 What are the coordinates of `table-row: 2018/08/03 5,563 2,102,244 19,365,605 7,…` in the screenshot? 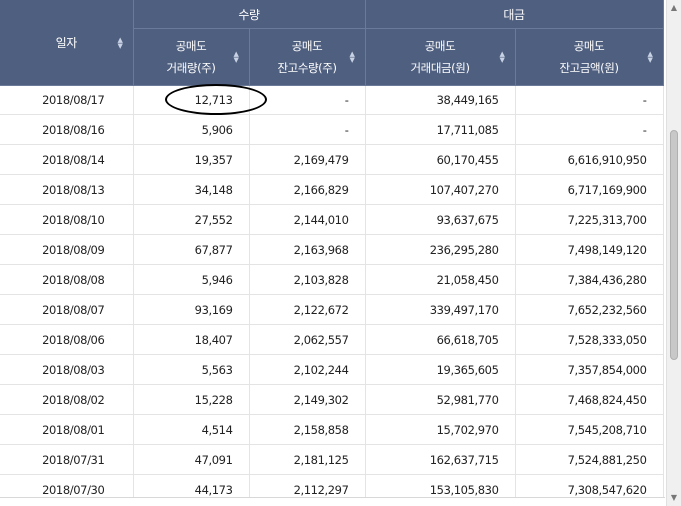 It's located at (332, 369).